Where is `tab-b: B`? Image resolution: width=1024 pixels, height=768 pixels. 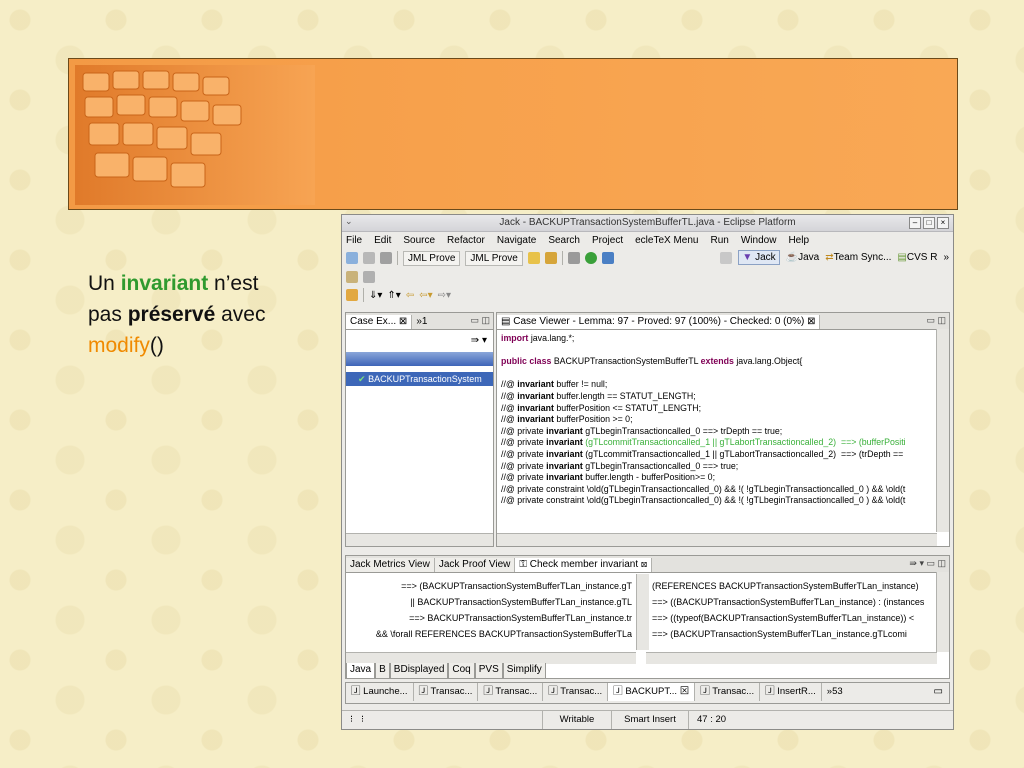
tab-b: B is located at coordinates (382, 671).